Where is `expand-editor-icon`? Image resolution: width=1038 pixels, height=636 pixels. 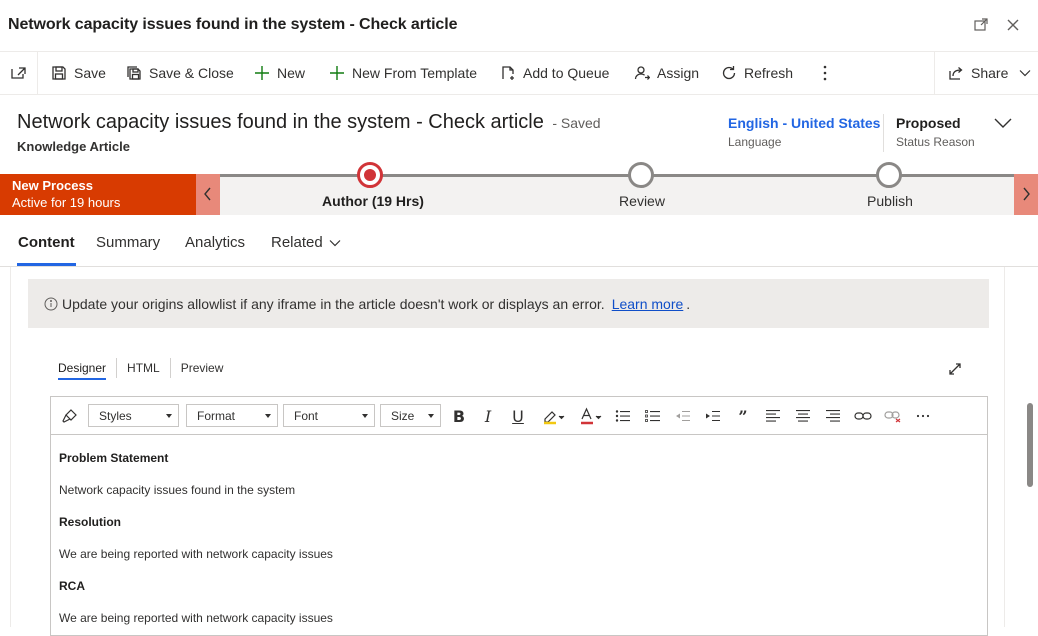
expand-editor-icon is located at coordinates (955, 369).